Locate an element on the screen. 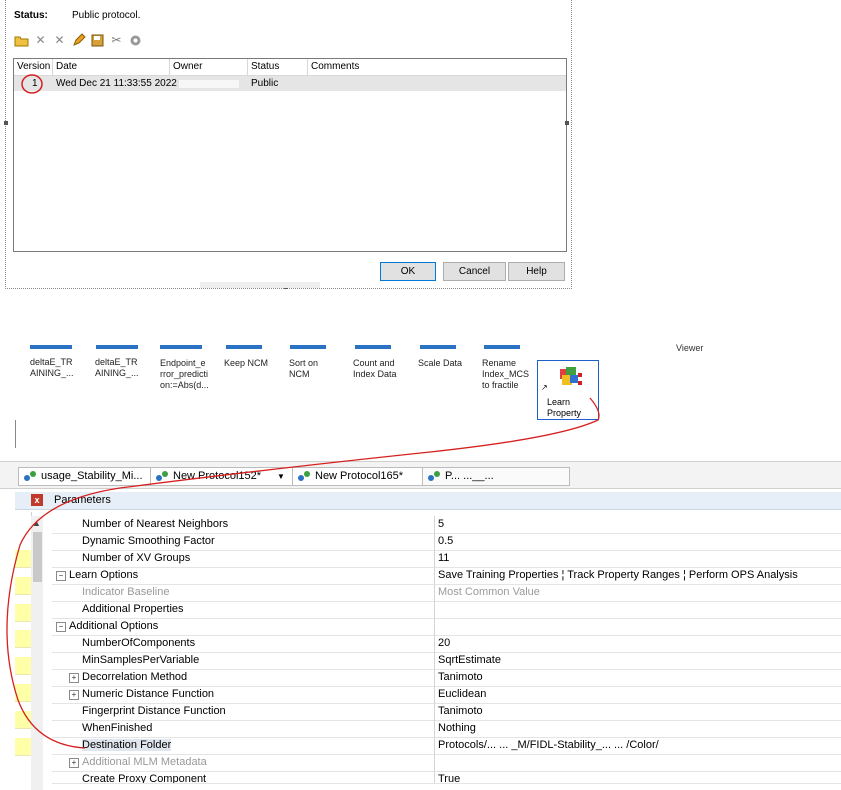  tab-new-protocol-152: New Protocol152* ▼ is located at coordinates (230, 476).